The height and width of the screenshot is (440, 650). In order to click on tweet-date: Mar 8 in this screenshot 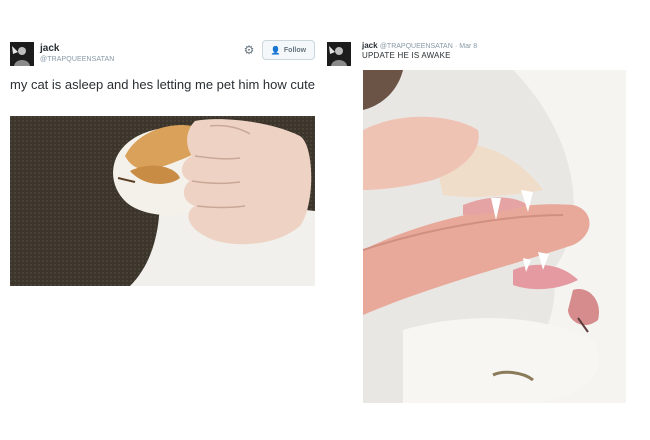, I will do `click(468, 46)`.